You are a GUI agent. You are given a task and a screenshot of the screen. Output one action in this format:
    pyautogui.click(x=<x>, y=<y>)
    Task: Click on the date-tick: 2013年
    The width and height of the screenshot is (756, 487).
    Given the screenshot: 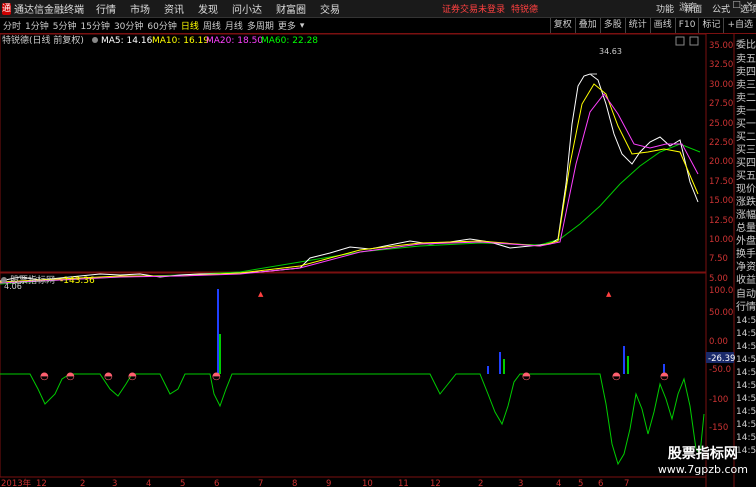 What is the action you would take?
    pyautogui.click(x=16, y=482)
    